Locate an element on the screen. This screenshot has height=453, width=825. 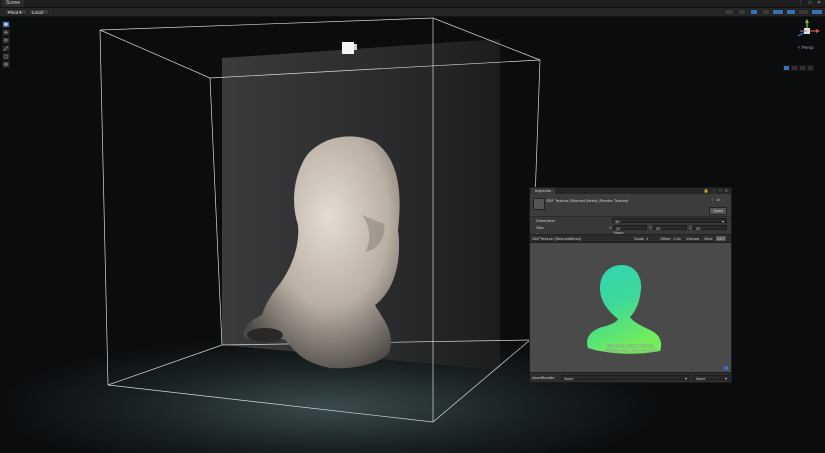
move-tool-icon: ✛ is located at coordinates (6, 32).